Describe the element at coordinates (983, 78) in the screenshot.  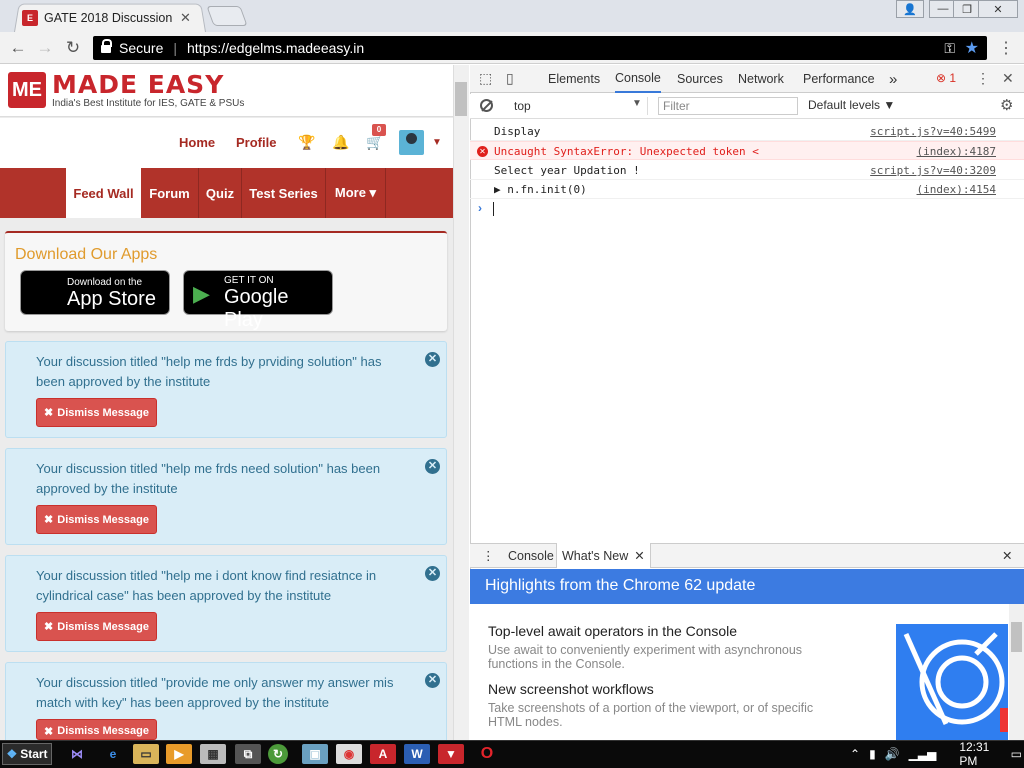
I see `devtools-menu-icon: ⋮` at that location.